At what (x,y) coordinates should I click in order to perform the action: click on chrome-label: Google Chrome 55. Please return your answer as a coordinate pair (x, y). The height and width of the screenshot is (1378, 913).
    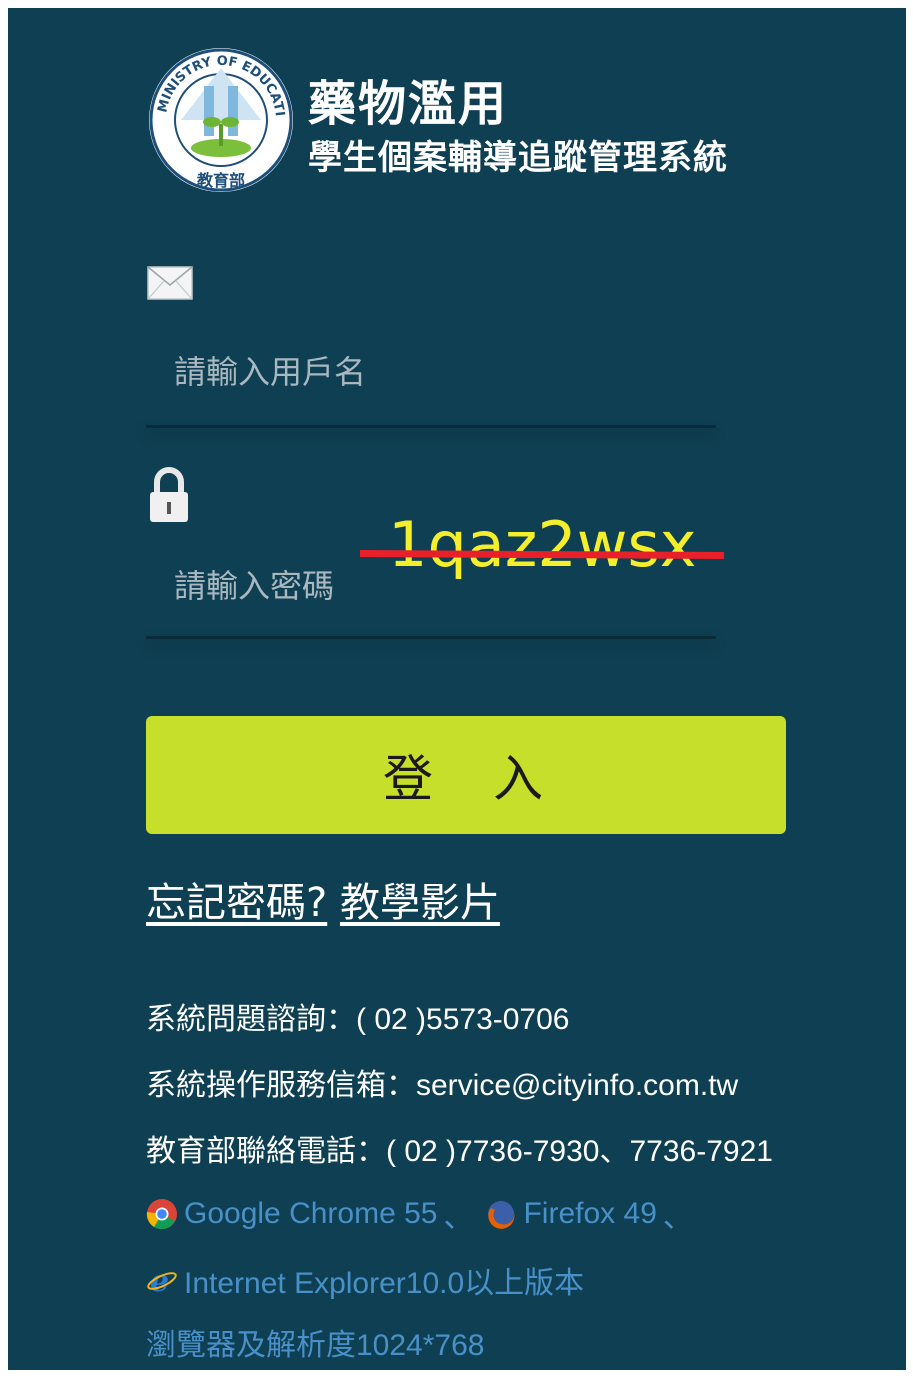
    Looking at the image, I should click on (311, 1213).